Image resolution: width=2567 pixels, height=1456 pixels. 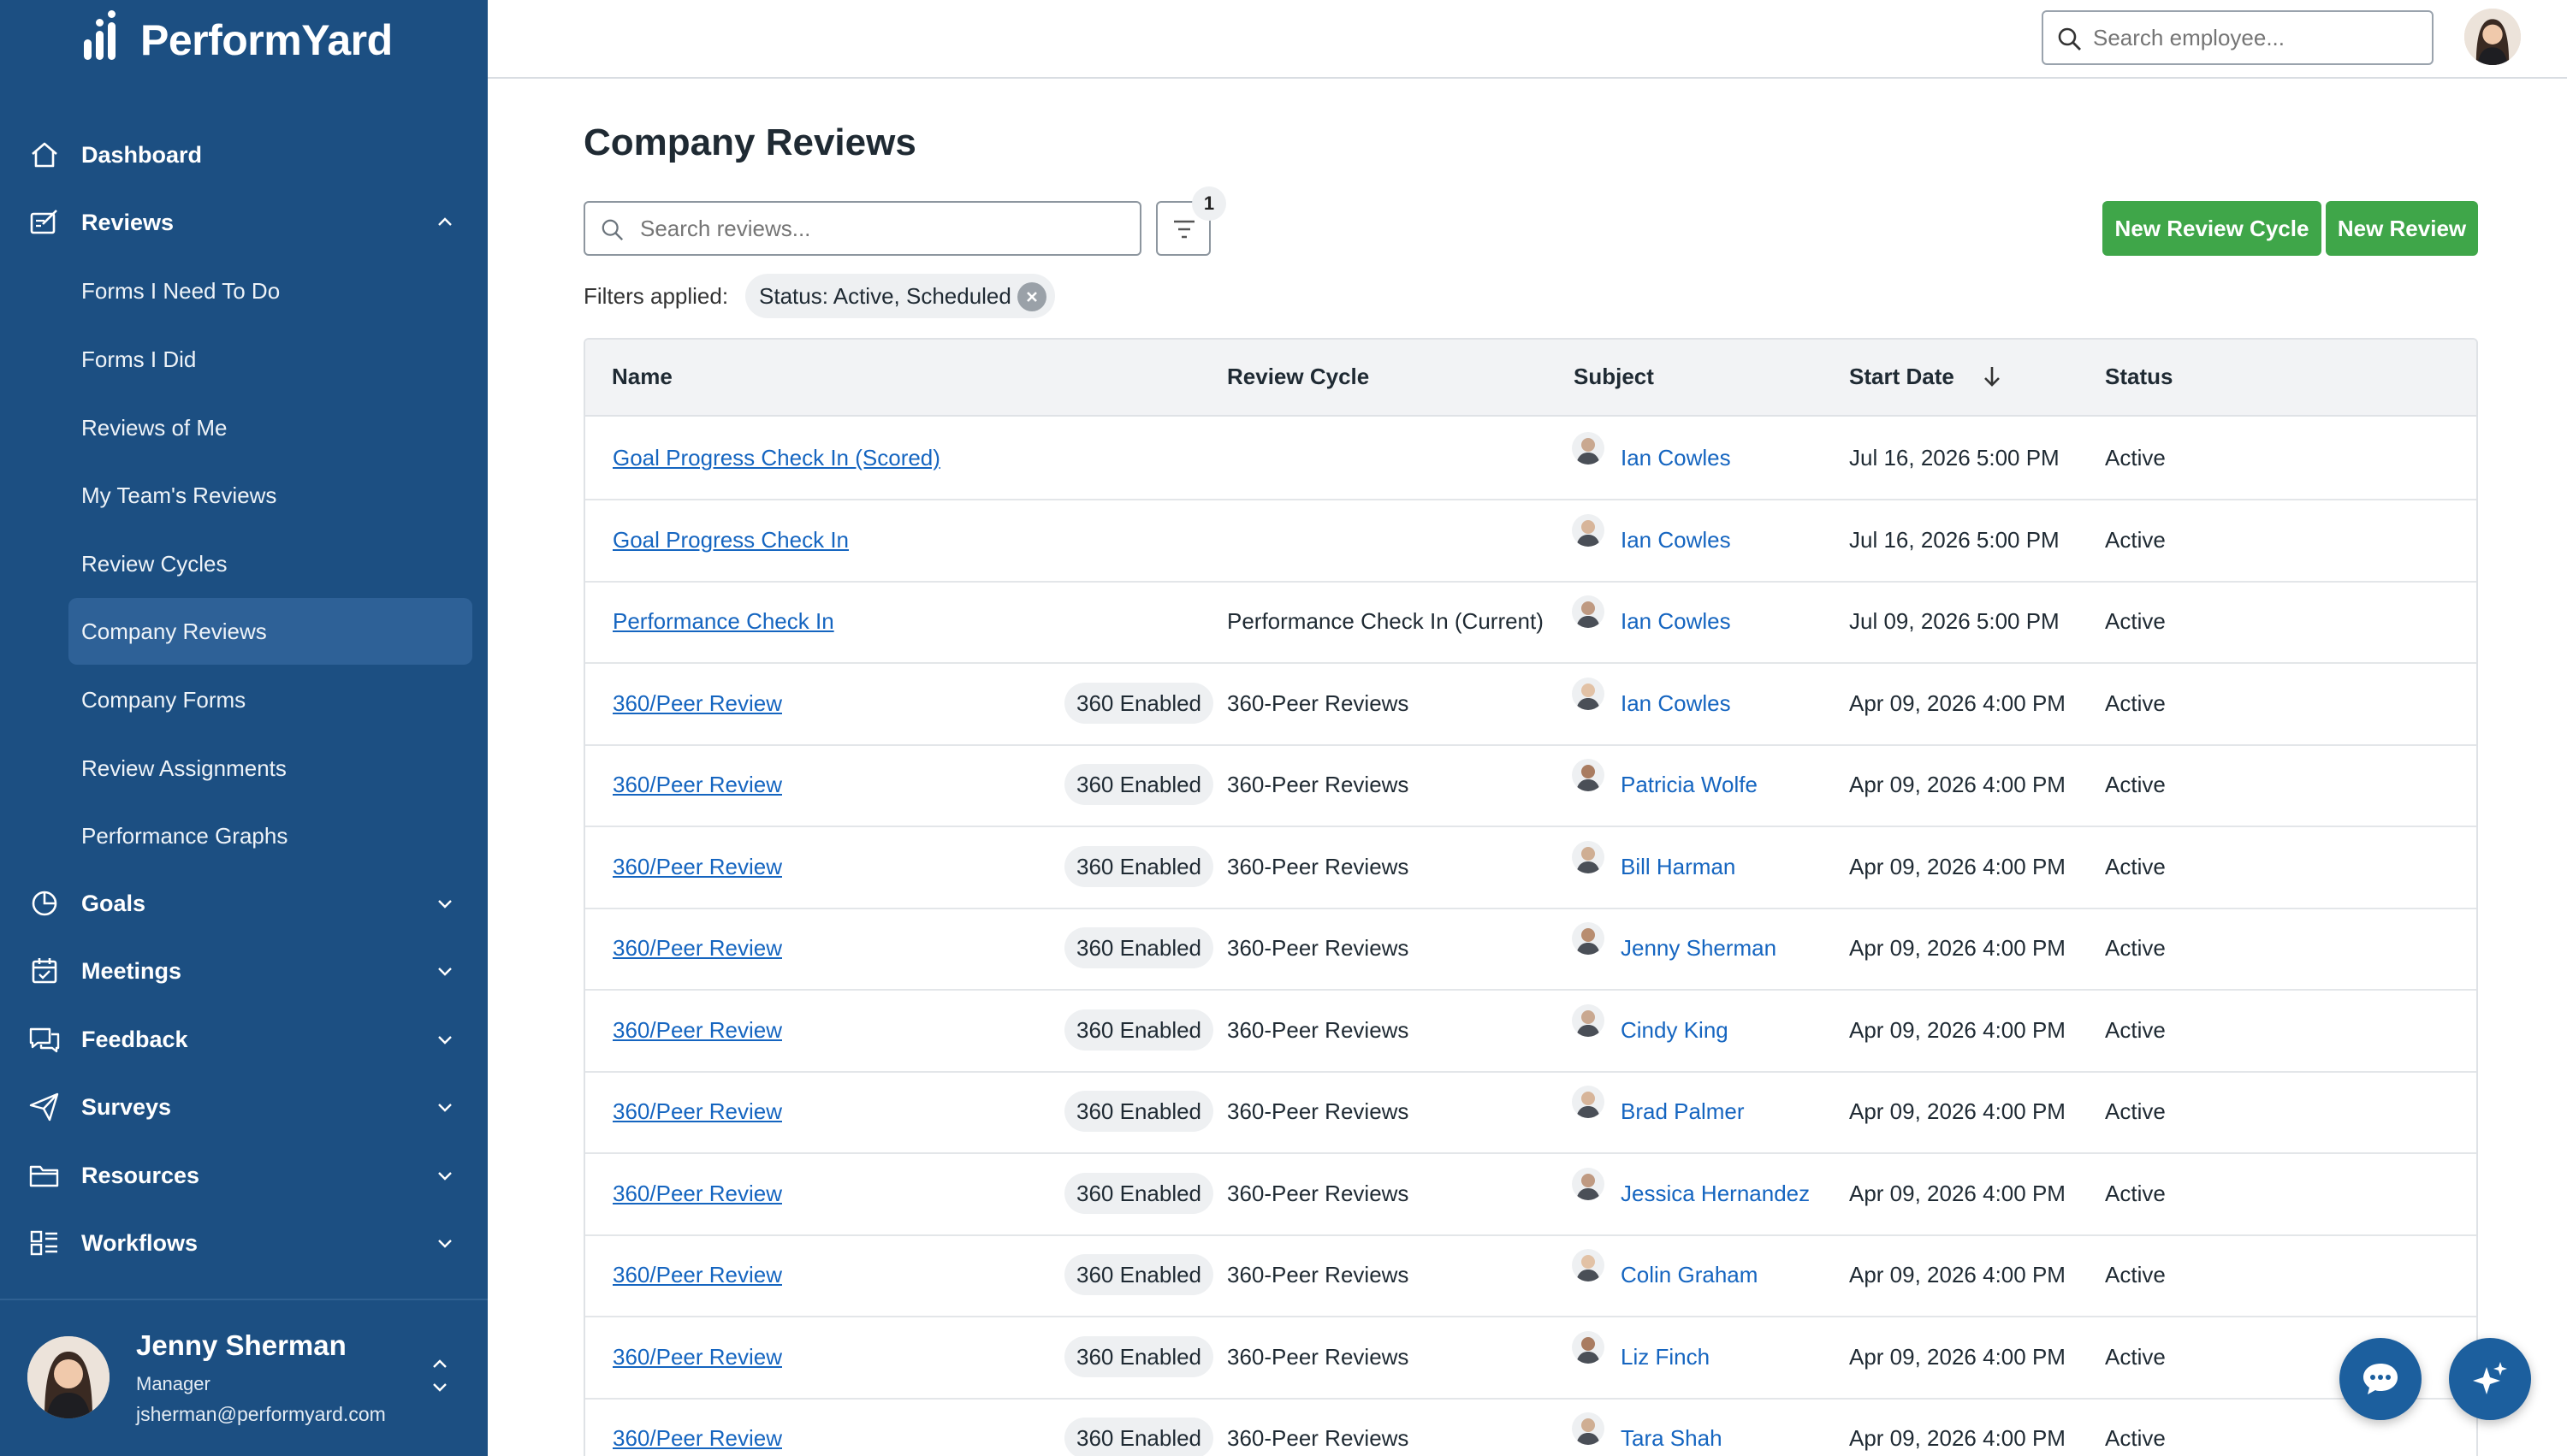 What do you see at coordinates (239, 37) in the screenshot?
I see `app-logo: PerformYard` at bounding box center [239, 37].